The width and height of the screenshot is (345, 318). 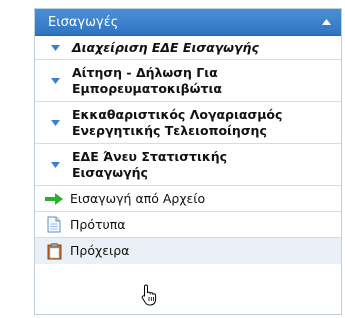 What do you see at coordinates (83, 22) in the screenshot?
I see `panel-title: Εισαγωγές` at bounding box center [83, 22].